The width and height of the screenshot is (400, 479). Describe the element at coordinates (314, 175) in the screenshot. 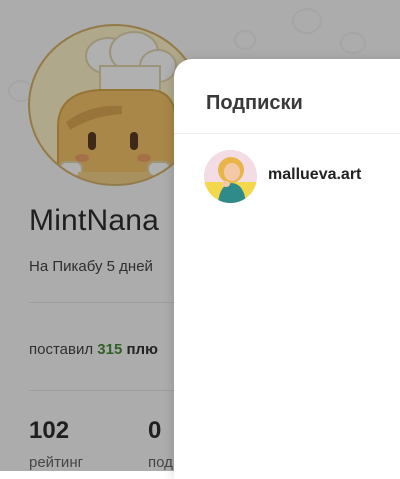

I see `subscription-name: mallueva.art` at that location.